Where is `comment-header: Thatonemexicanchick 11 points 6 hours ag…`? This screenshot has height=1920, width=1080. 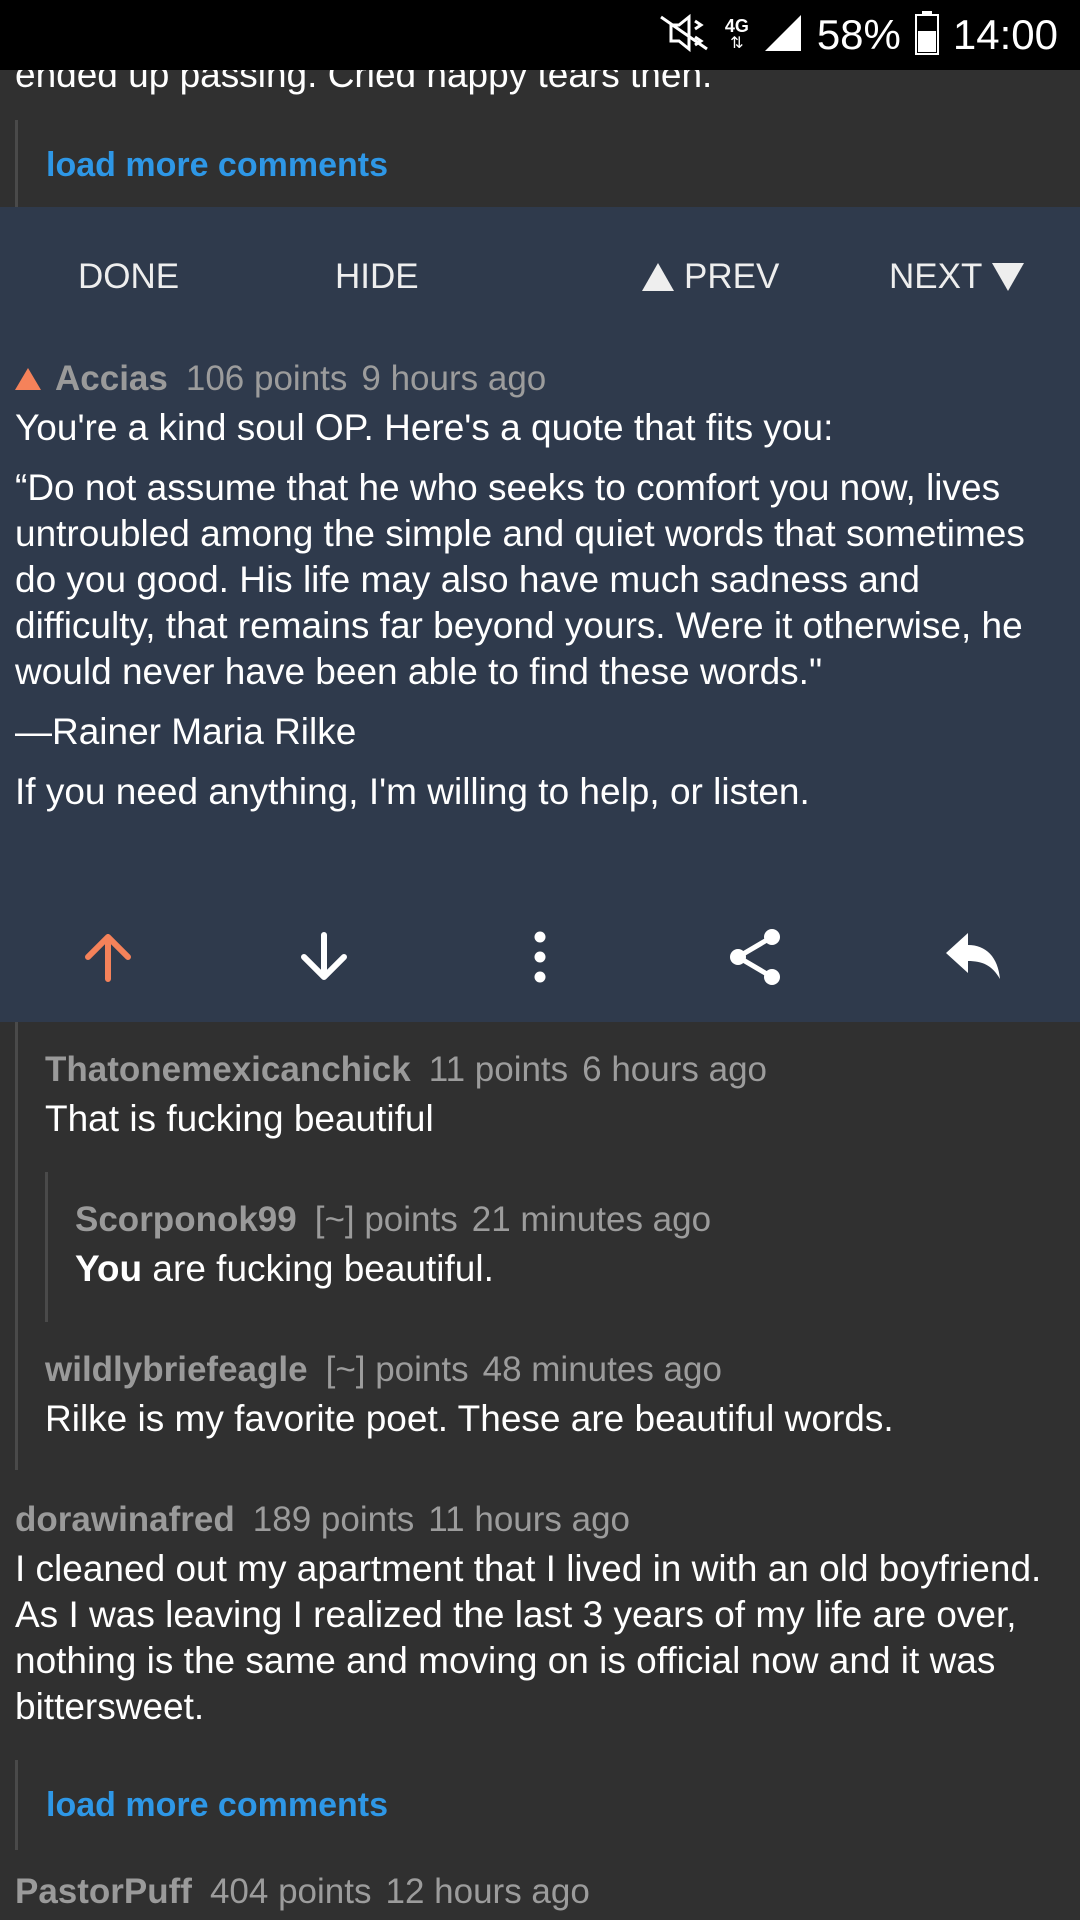 comment-header: Thatonemexicanchick 11 points 6 hours ag… is located at coordinates (555, 1070).